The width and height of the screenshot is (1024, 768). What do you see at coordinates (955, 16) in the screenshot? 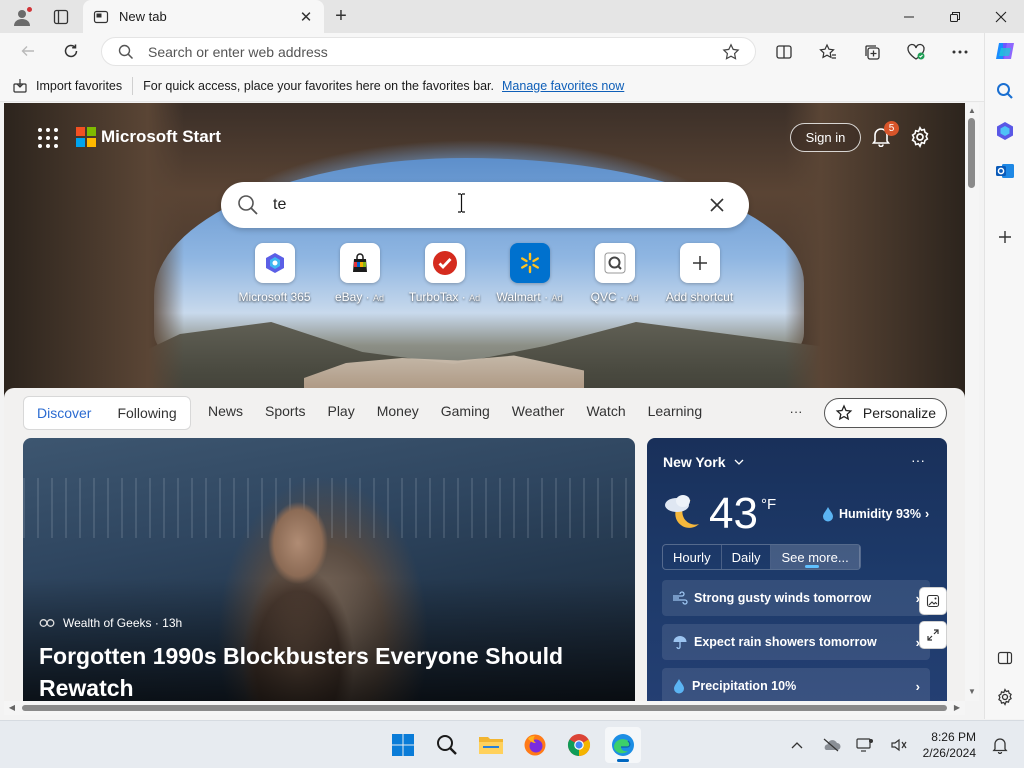
I see `restore-button` at bounding box center [955, 16].